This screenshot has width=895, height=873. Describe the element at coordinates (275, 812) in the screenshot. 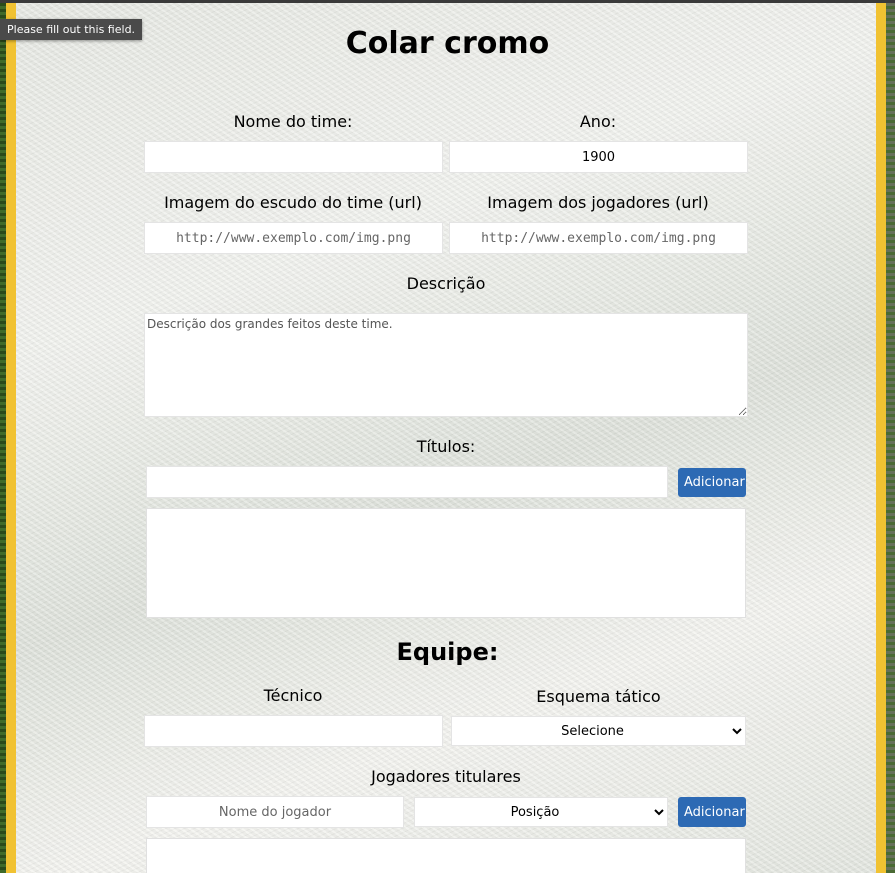

I see `player-name-input` at that location.